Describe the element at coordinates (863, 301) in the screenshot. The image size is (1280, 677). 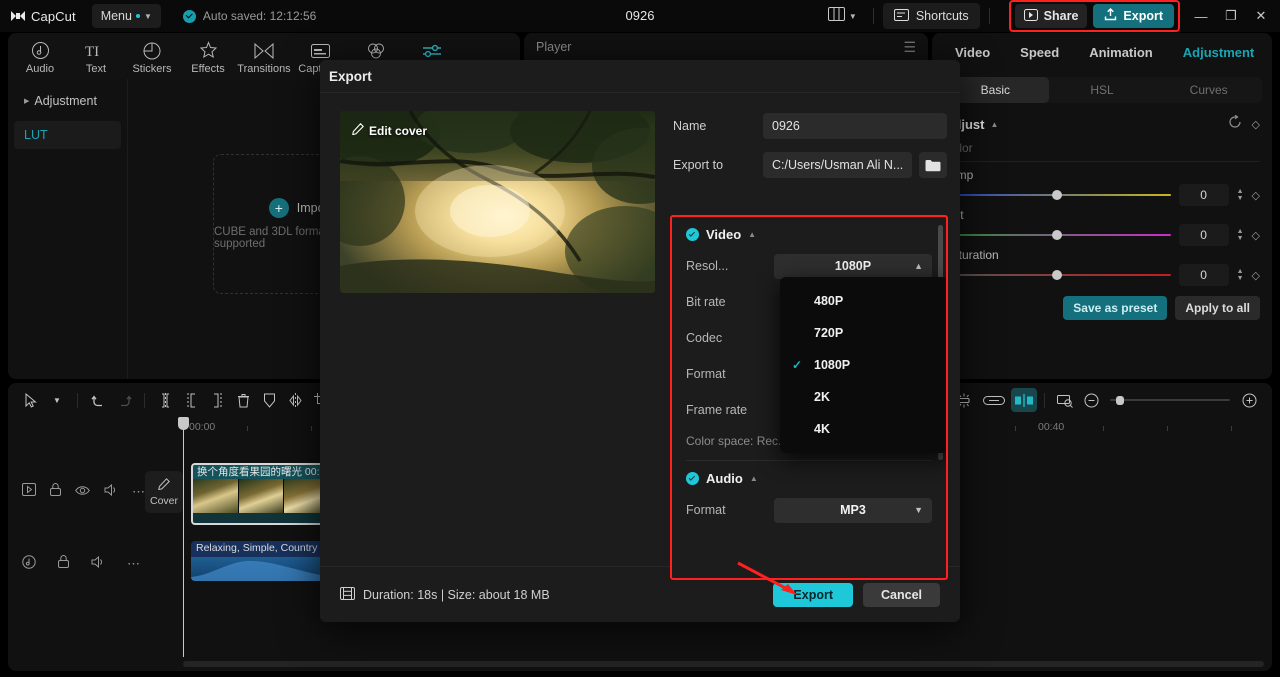
I see `resolution-option-480p: 480P` at that location.